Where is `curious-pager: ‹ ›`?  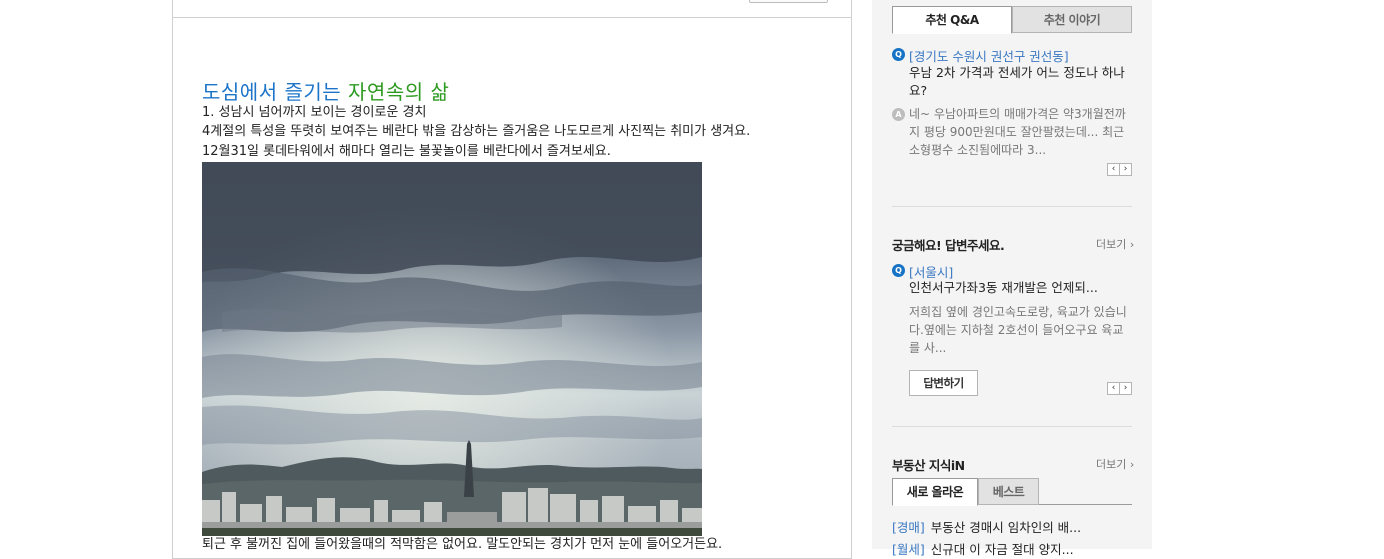 curious-pager: ‹ › is located at coordinates (1119, 388).